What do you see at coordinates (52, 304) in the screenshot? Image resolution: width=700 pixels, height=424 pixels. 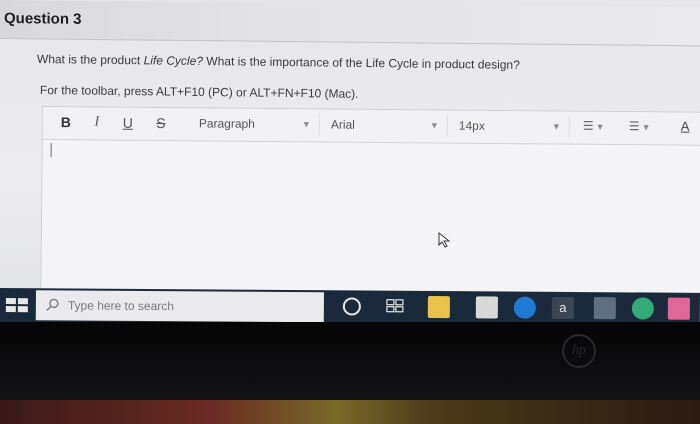 I see `search-icon` at bounding box center [52, 304].